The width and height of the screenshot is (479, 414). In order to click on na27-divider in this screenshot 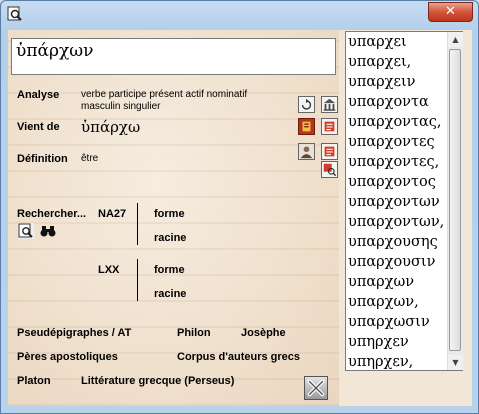, I will do `click(137, 224)`.